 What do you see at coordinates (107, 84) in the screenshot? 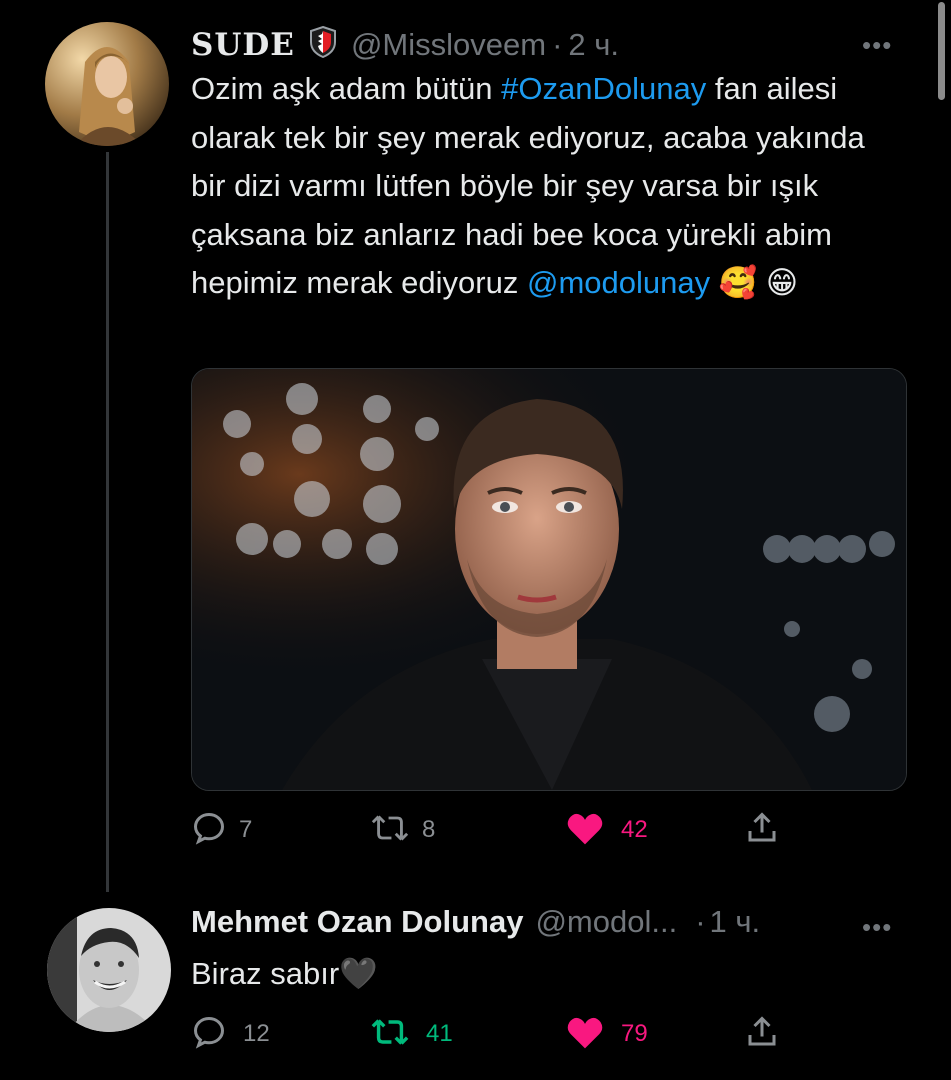
I see `avatar-sude` at bounding box center [107, 84].